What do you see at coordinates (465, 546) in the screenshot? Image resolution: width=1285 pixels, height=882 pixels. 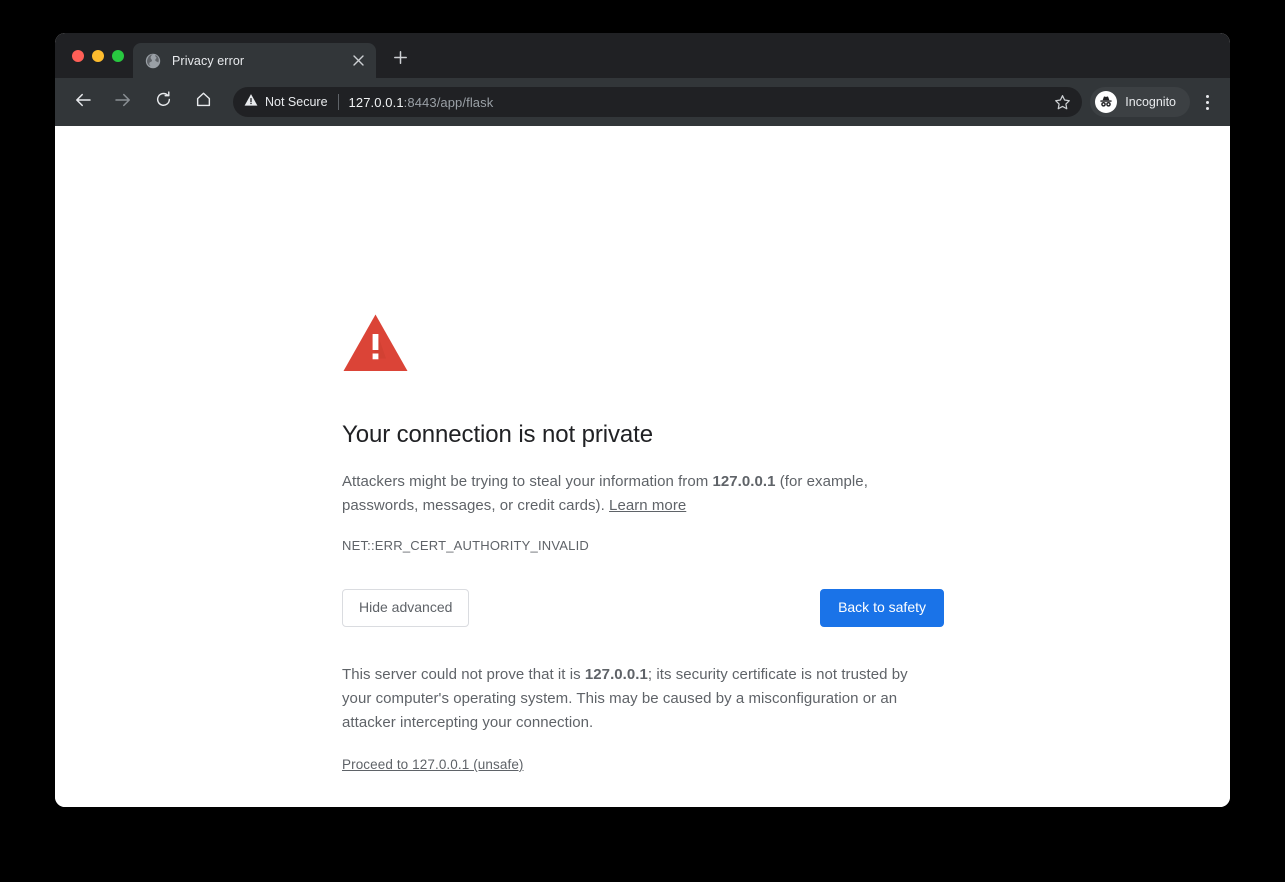 I see `error-code: NET::ERR_CERT_AUTHORITY_INVALID` at bounding box center [465, 546].